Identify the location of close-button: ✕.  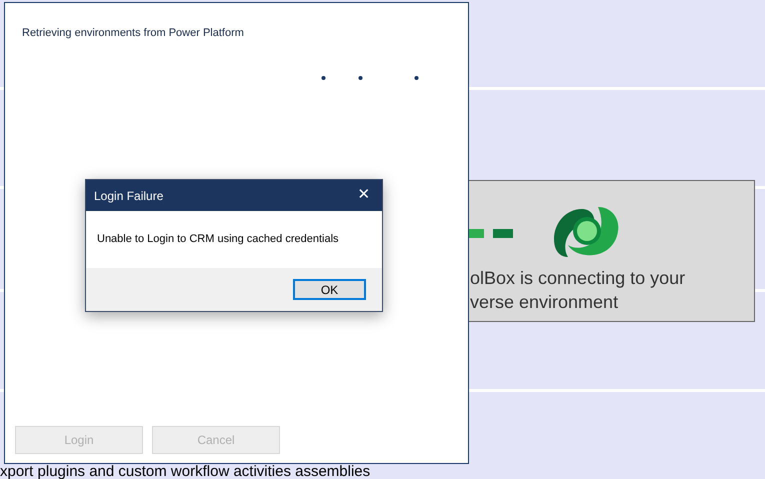
(364, 196).